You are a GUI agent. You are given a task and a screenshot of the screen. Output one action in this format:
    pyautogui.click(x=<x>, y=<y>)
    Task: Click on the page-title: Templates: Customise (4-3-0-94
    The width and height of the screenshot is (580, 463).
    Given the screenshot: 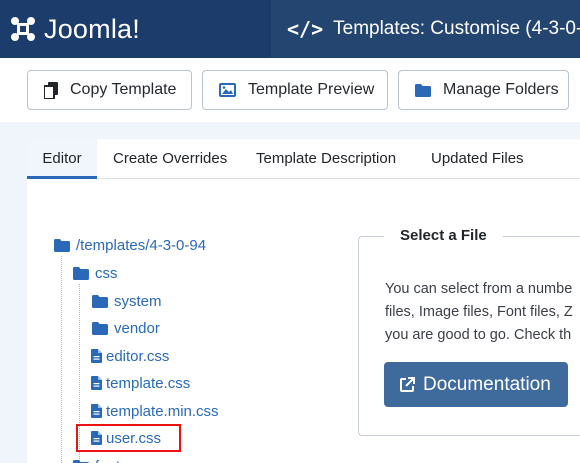 What is the action you would take?
    pyautogui.click(x=456, y=28)
    